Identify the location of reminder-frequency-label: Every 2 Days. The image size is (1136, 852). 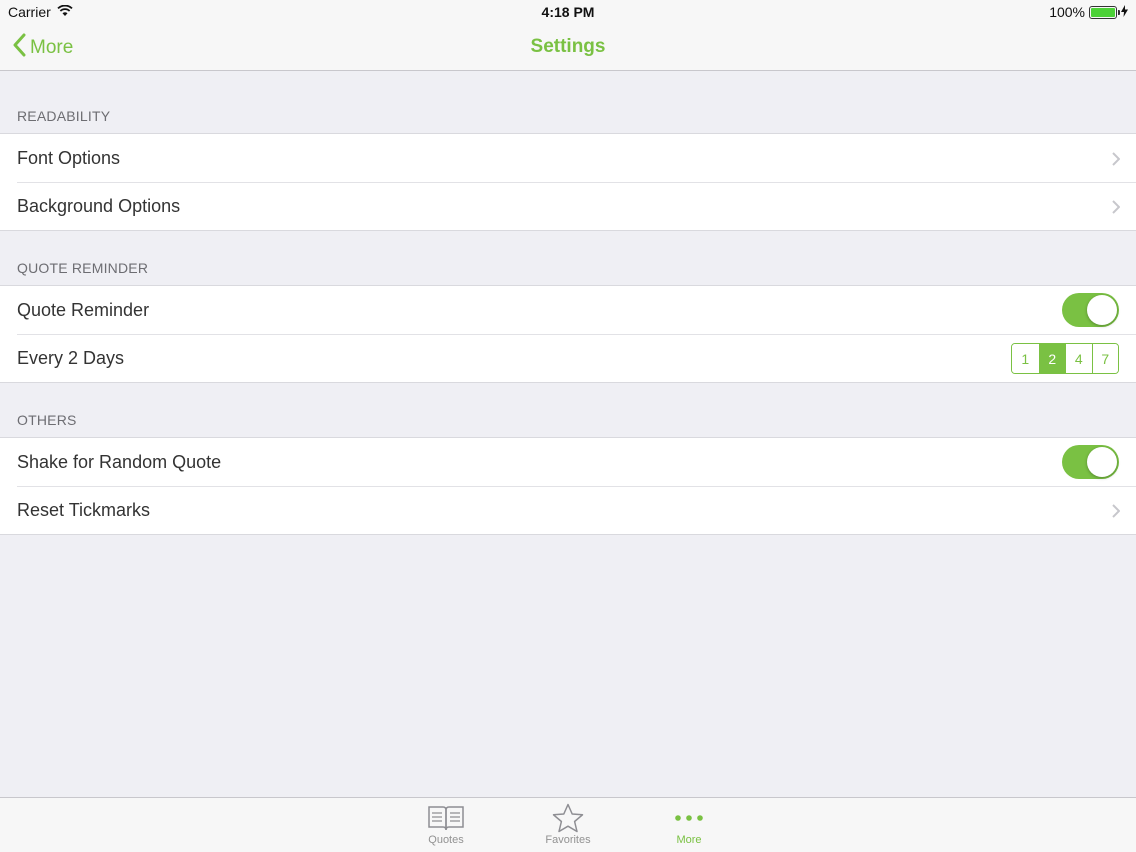
(71, 357).